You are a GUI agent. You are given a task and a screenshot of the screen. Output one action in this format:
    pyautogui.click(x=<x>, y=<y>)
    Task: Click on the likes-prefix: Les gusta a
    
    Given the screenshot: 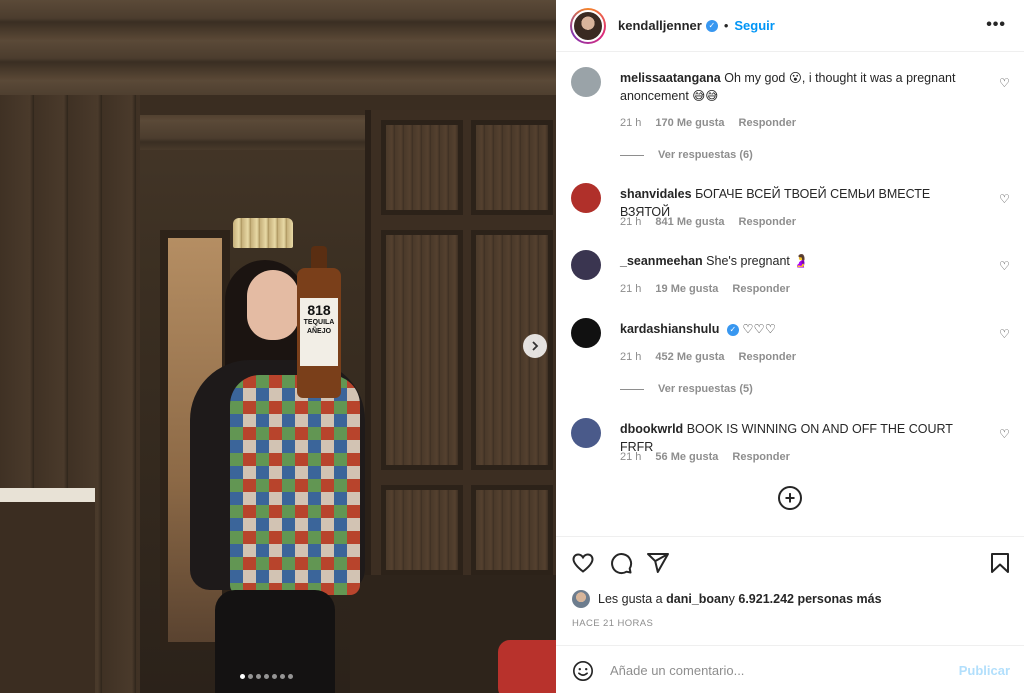 What is the action you would take?
    pyautogui.click(x=630, y=599)
    